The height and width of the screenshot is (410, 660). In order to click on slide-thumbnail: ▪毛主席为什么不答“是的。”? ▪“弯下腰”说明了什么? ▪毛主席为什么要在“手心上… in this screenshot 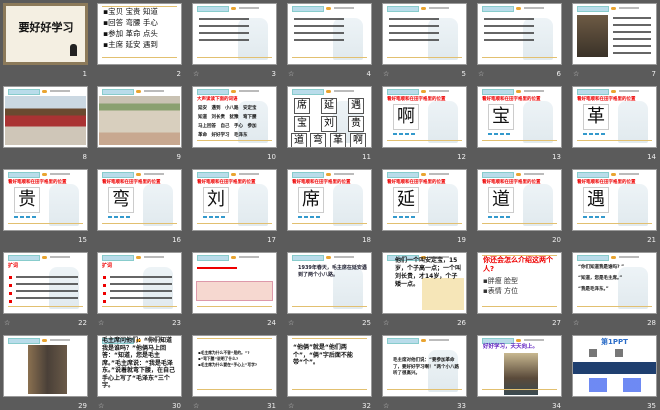, I will do `click(234, 366)`.